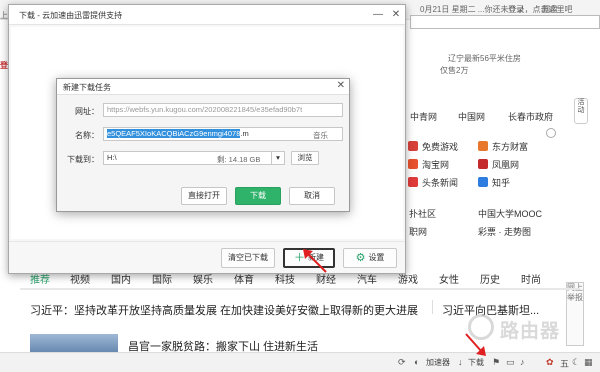 The width and height of the screenshot is (600, 372). Describe the element at coordinates (483, 182) in the screenshot. I see `zhihu-icon` at that location.